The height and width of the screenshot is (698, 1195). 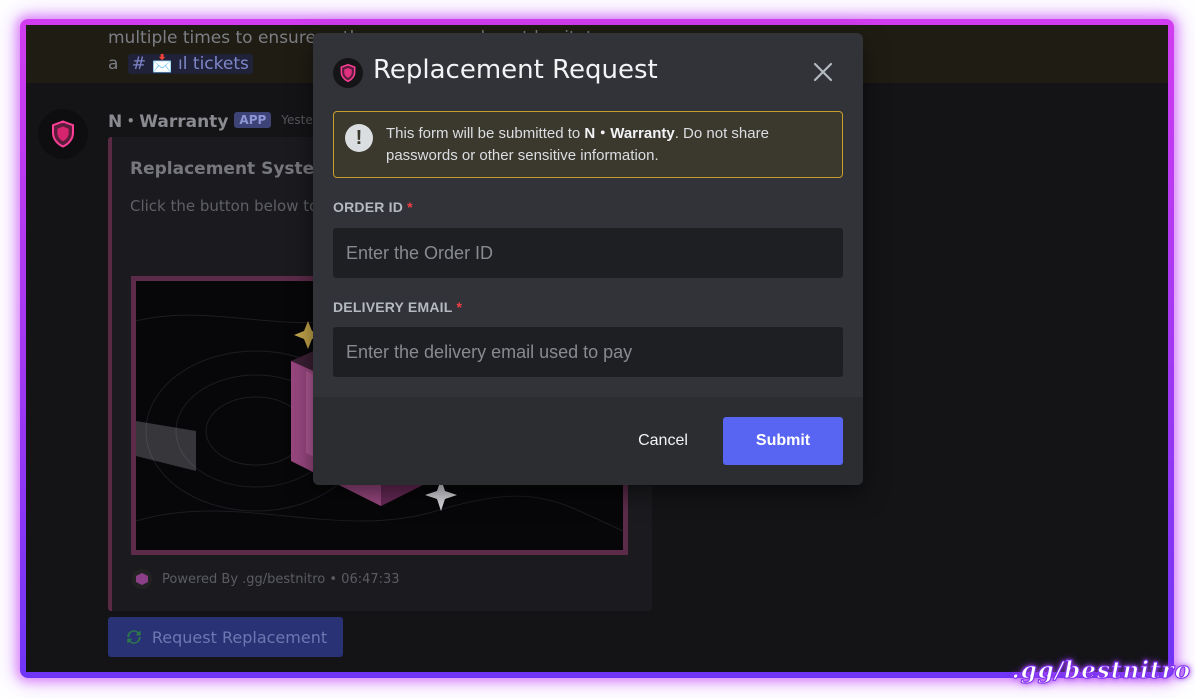 I want to click on modal-footer: Cancel Submit, so click(x=588, y=441).